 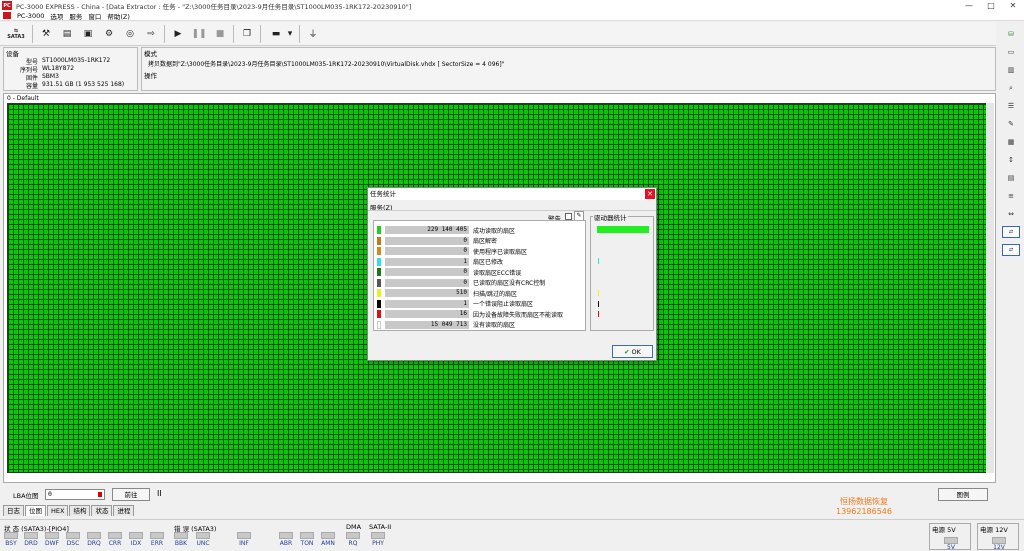 I want to click on stat-label: 使用程序已读取扇区, so click(x=500, y=252).